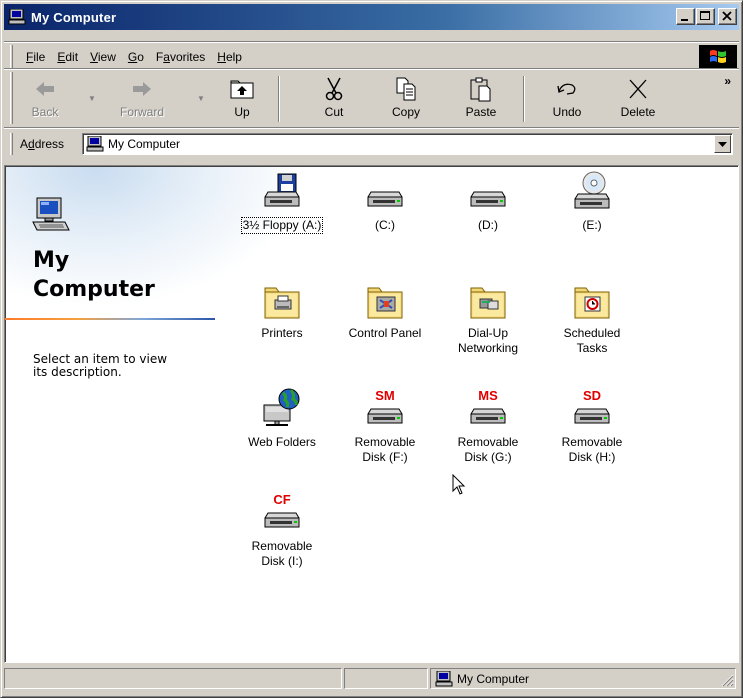 The height and width of the screenshot is (698, 743). I want to click on panel-title-line1: My, so click(51, 260).